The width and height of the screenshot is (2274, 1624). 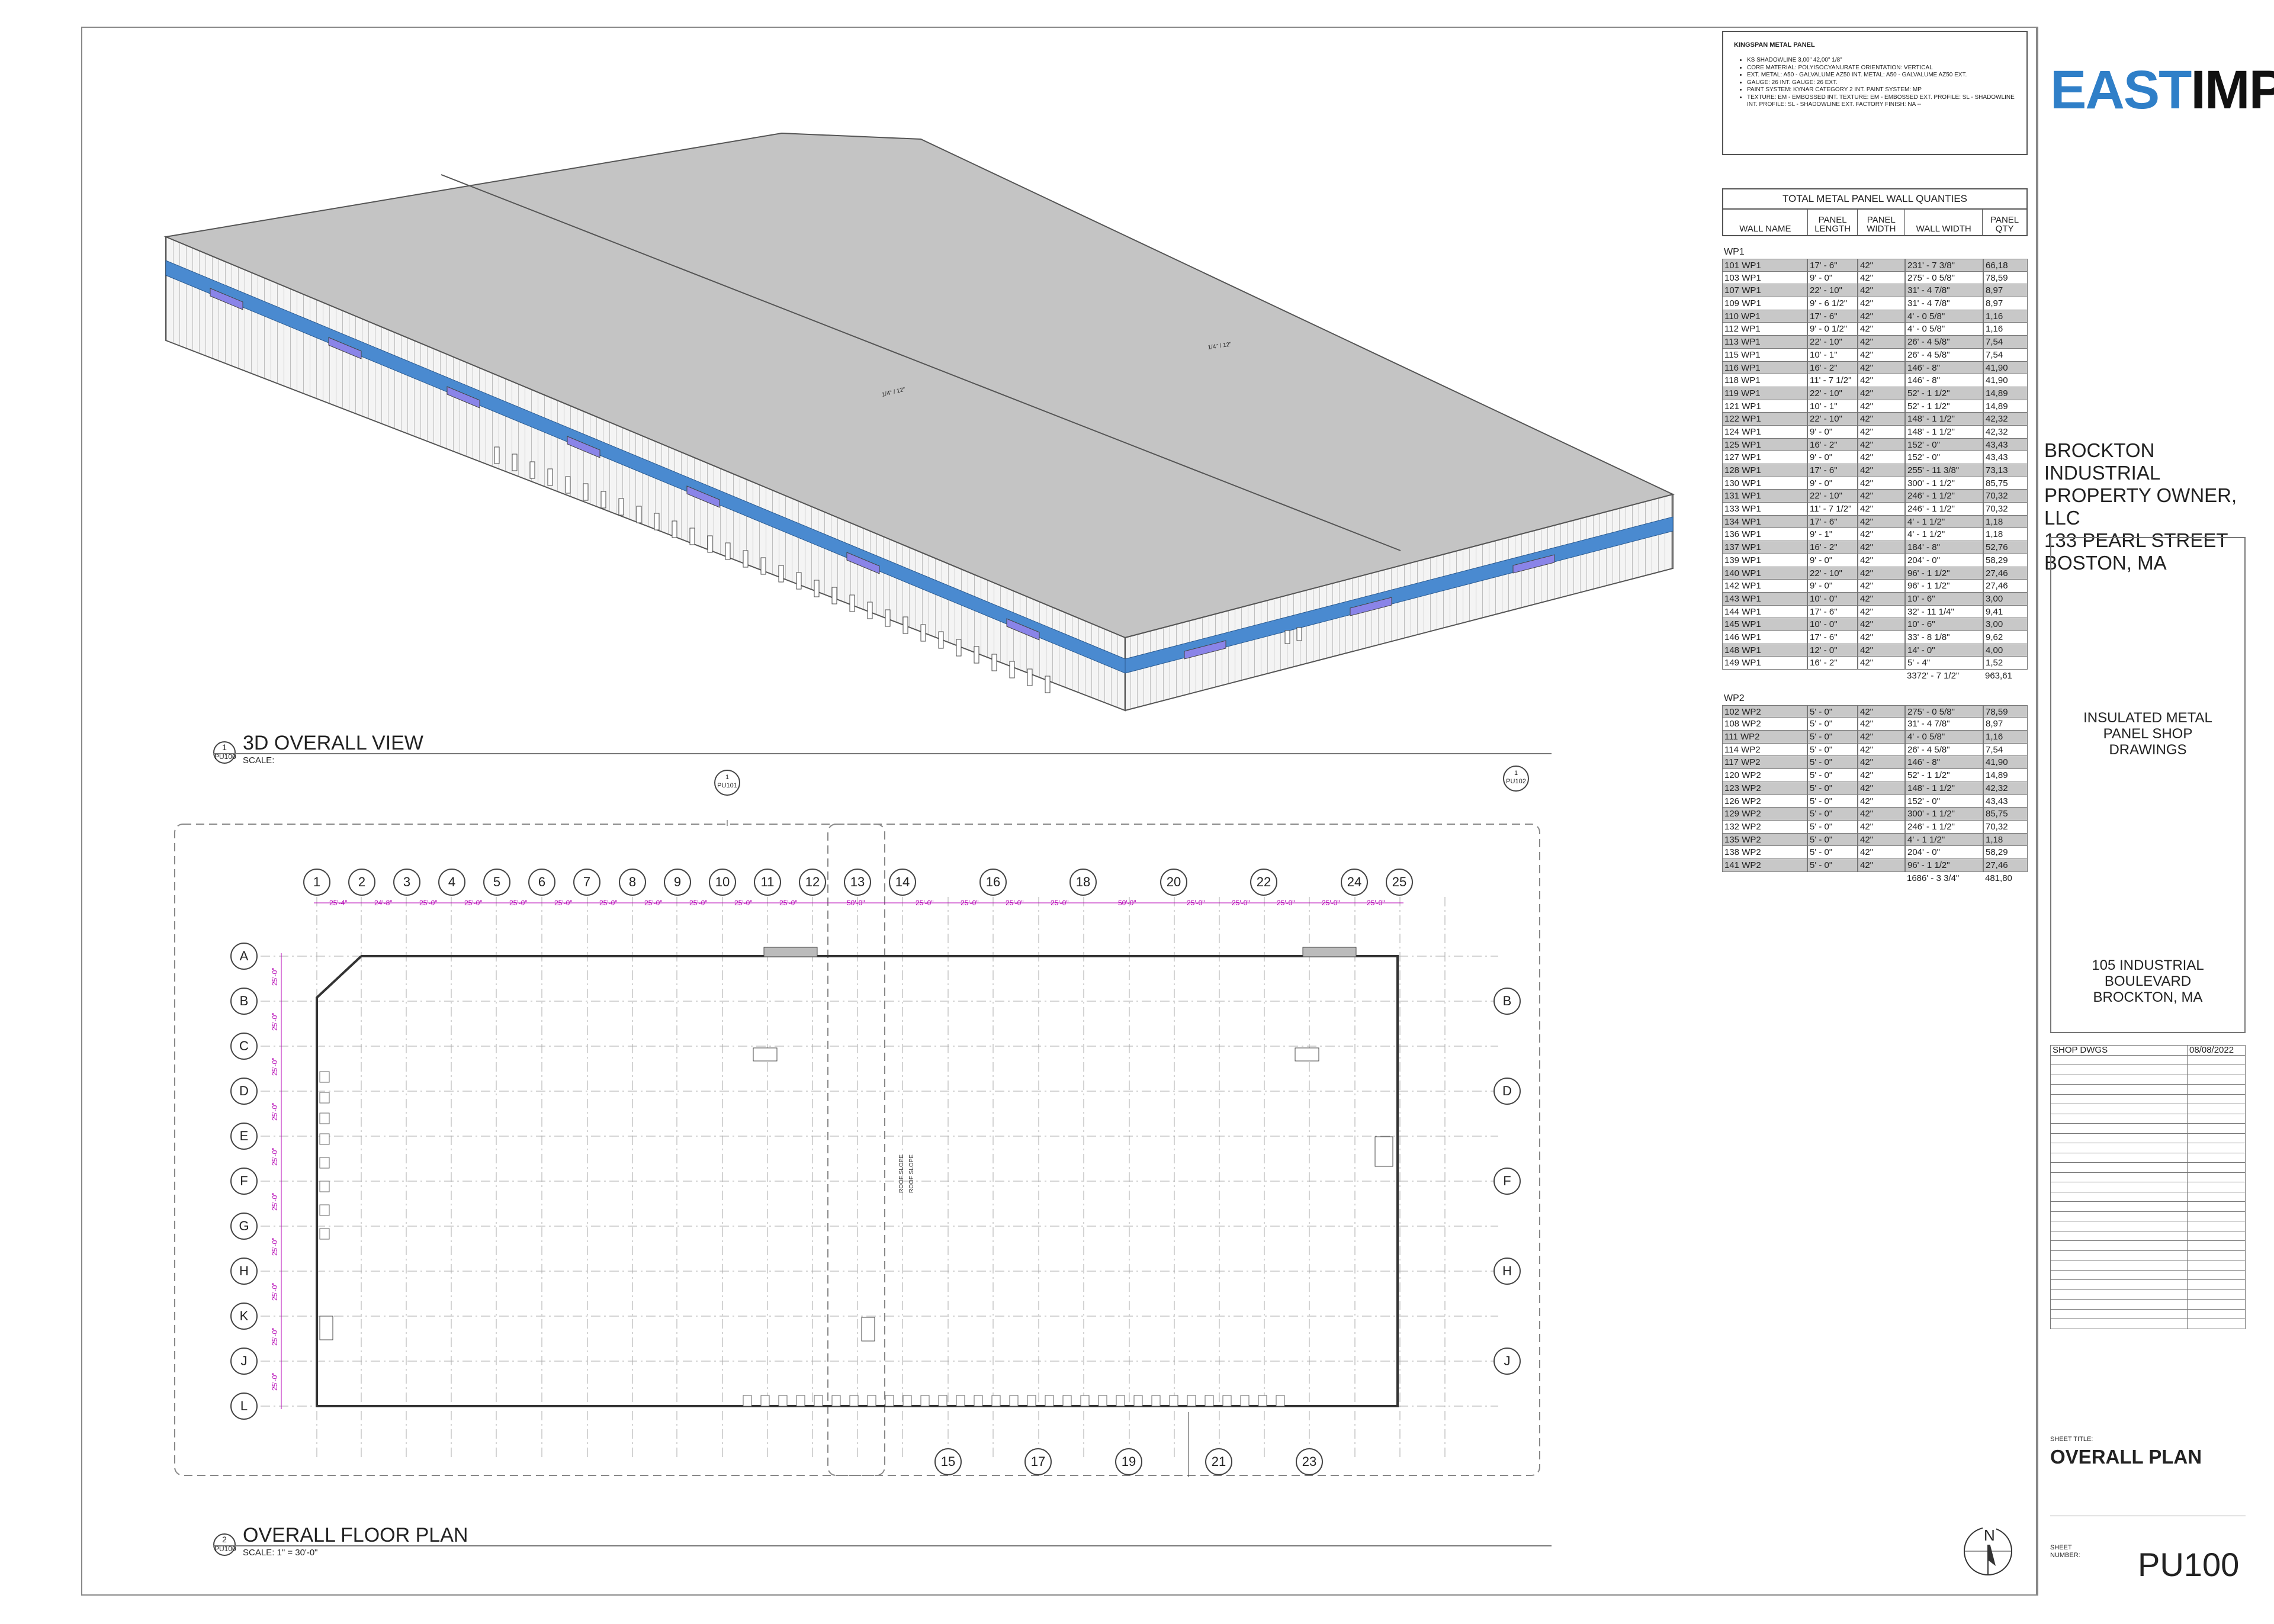 I want to click on table-cell: 103 WP1, so click(x=1764, y=278).